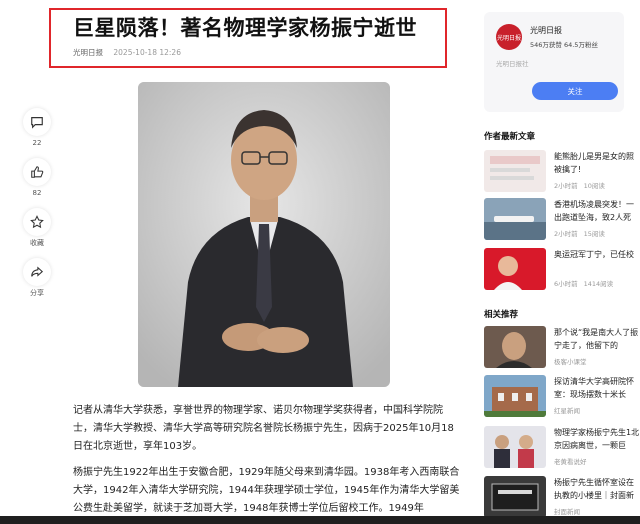  I want to click on article-title: 巨星陨落！著名物理学家杨振宁逝世, so click(245, 28).